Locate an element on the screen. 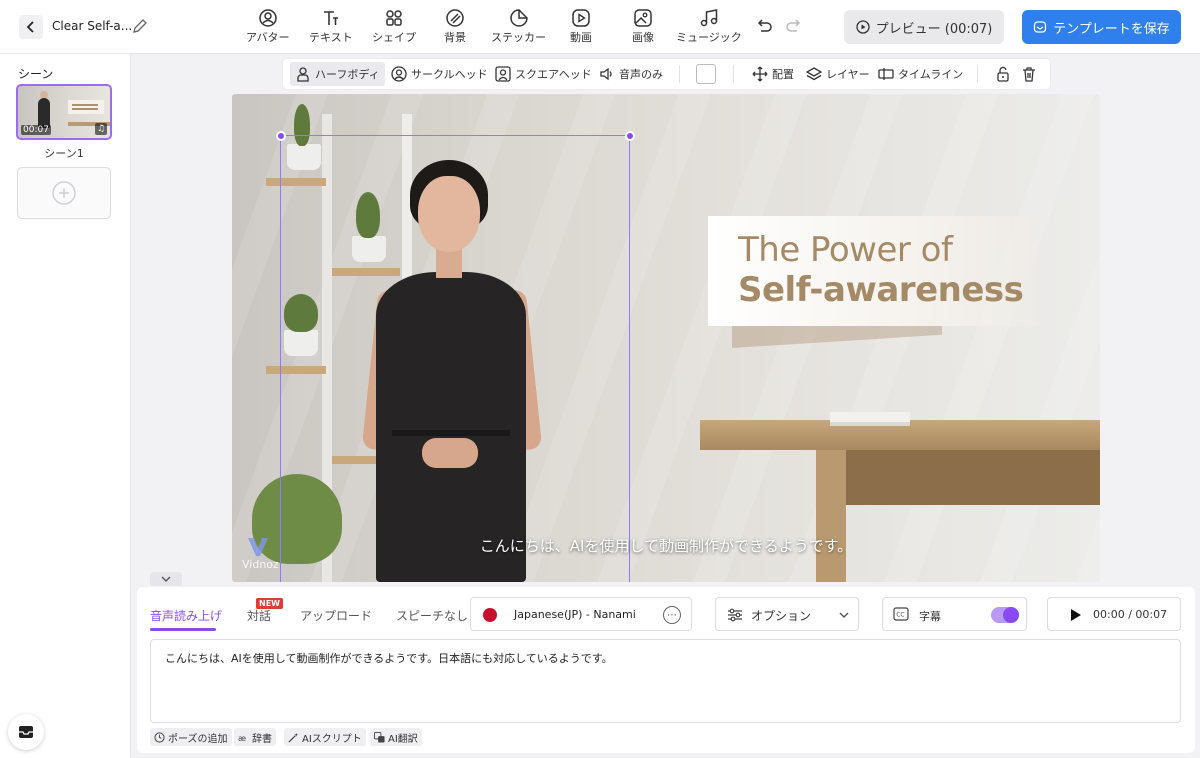 The height and width of the screenshot is (758, 1200). voice-selector: Japanese(JP) - Nanami ⋯ is located at coordinates (581, 614).